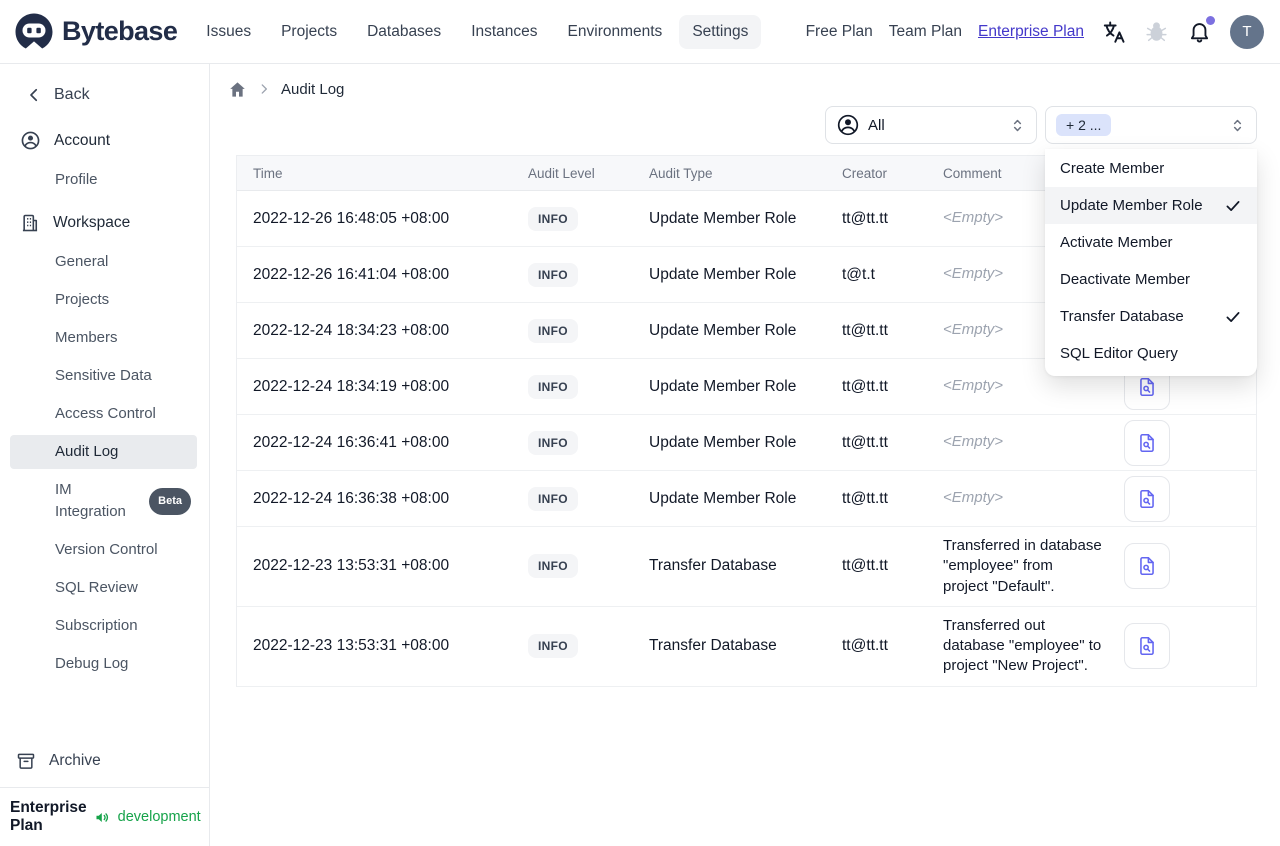 This screenshot has height=846, width=1280. What do you see at coordinates (268, 173) in the screenshot?
I see `column-header-time: Time` at bounding box center [268, 173].